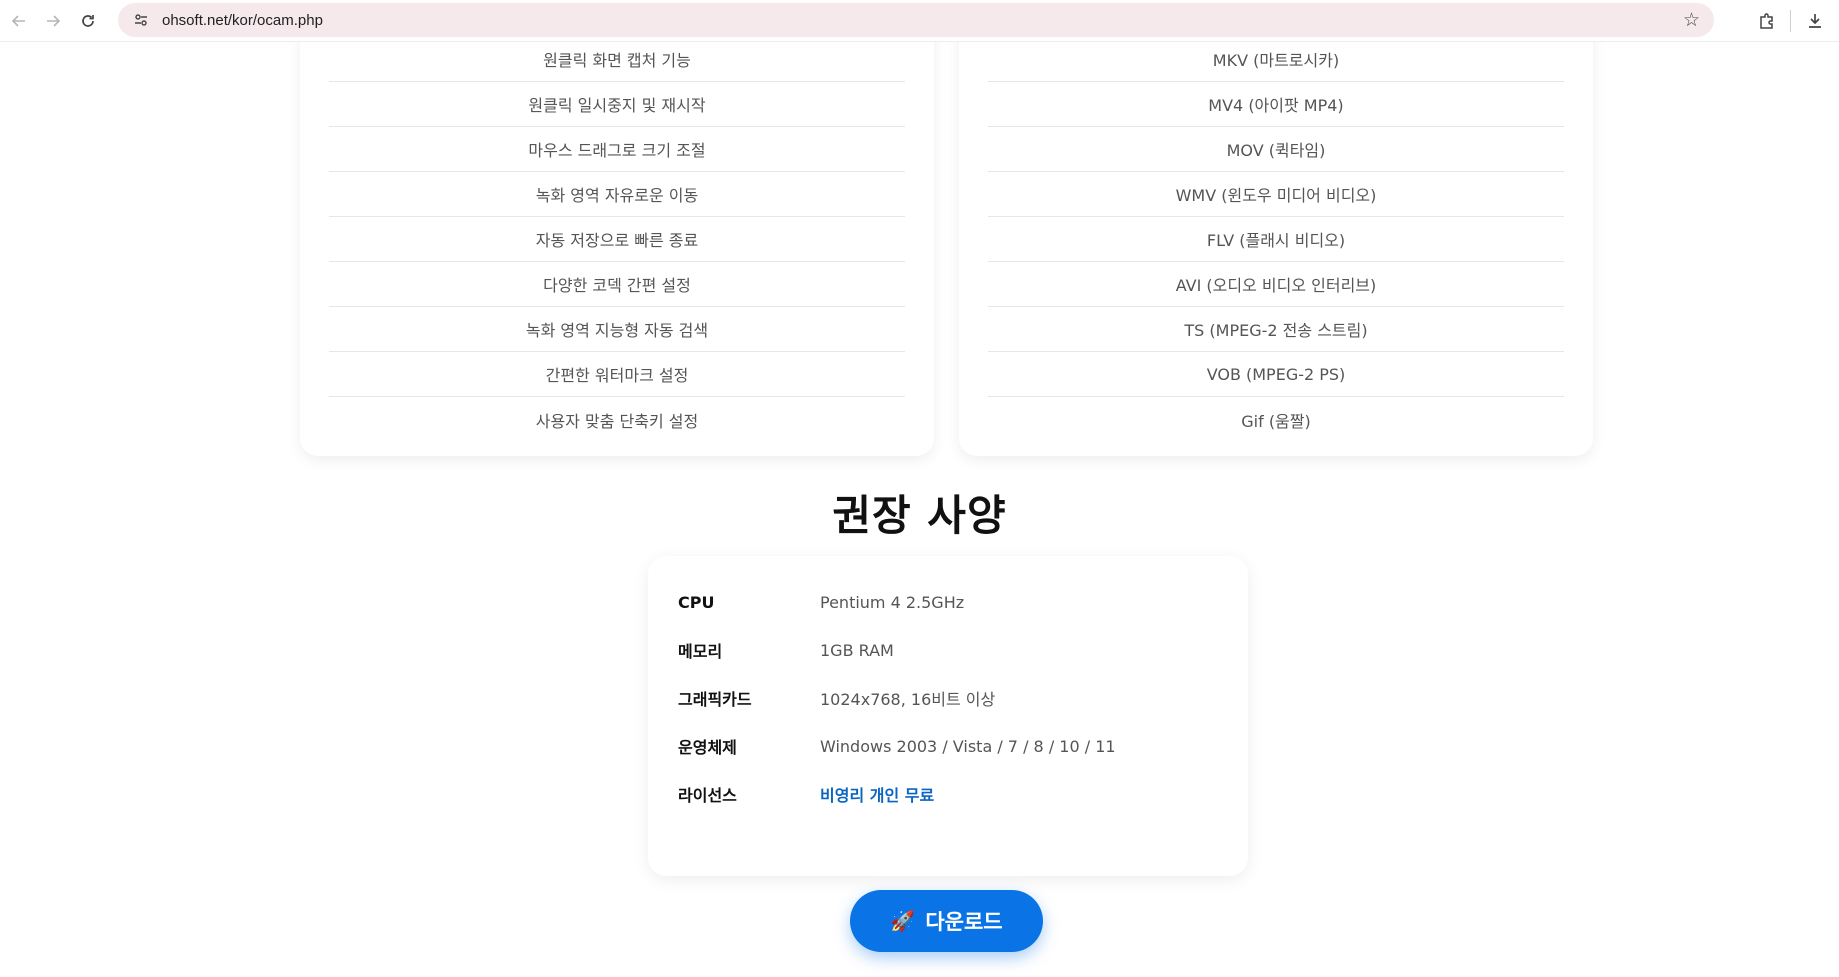 Image resolution: width=1839 pixels, height=977 pixels. I want to click on spec-key: CPU, so click(696, 602).